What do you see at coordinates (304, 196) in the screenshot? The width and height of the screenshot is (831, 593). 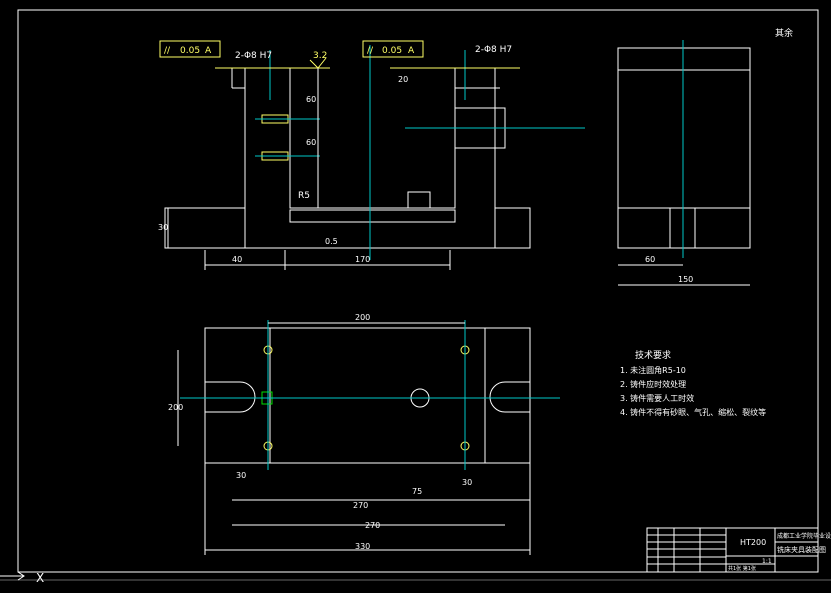 I see `fillet-label: R5` at bounding box center [304, 196].